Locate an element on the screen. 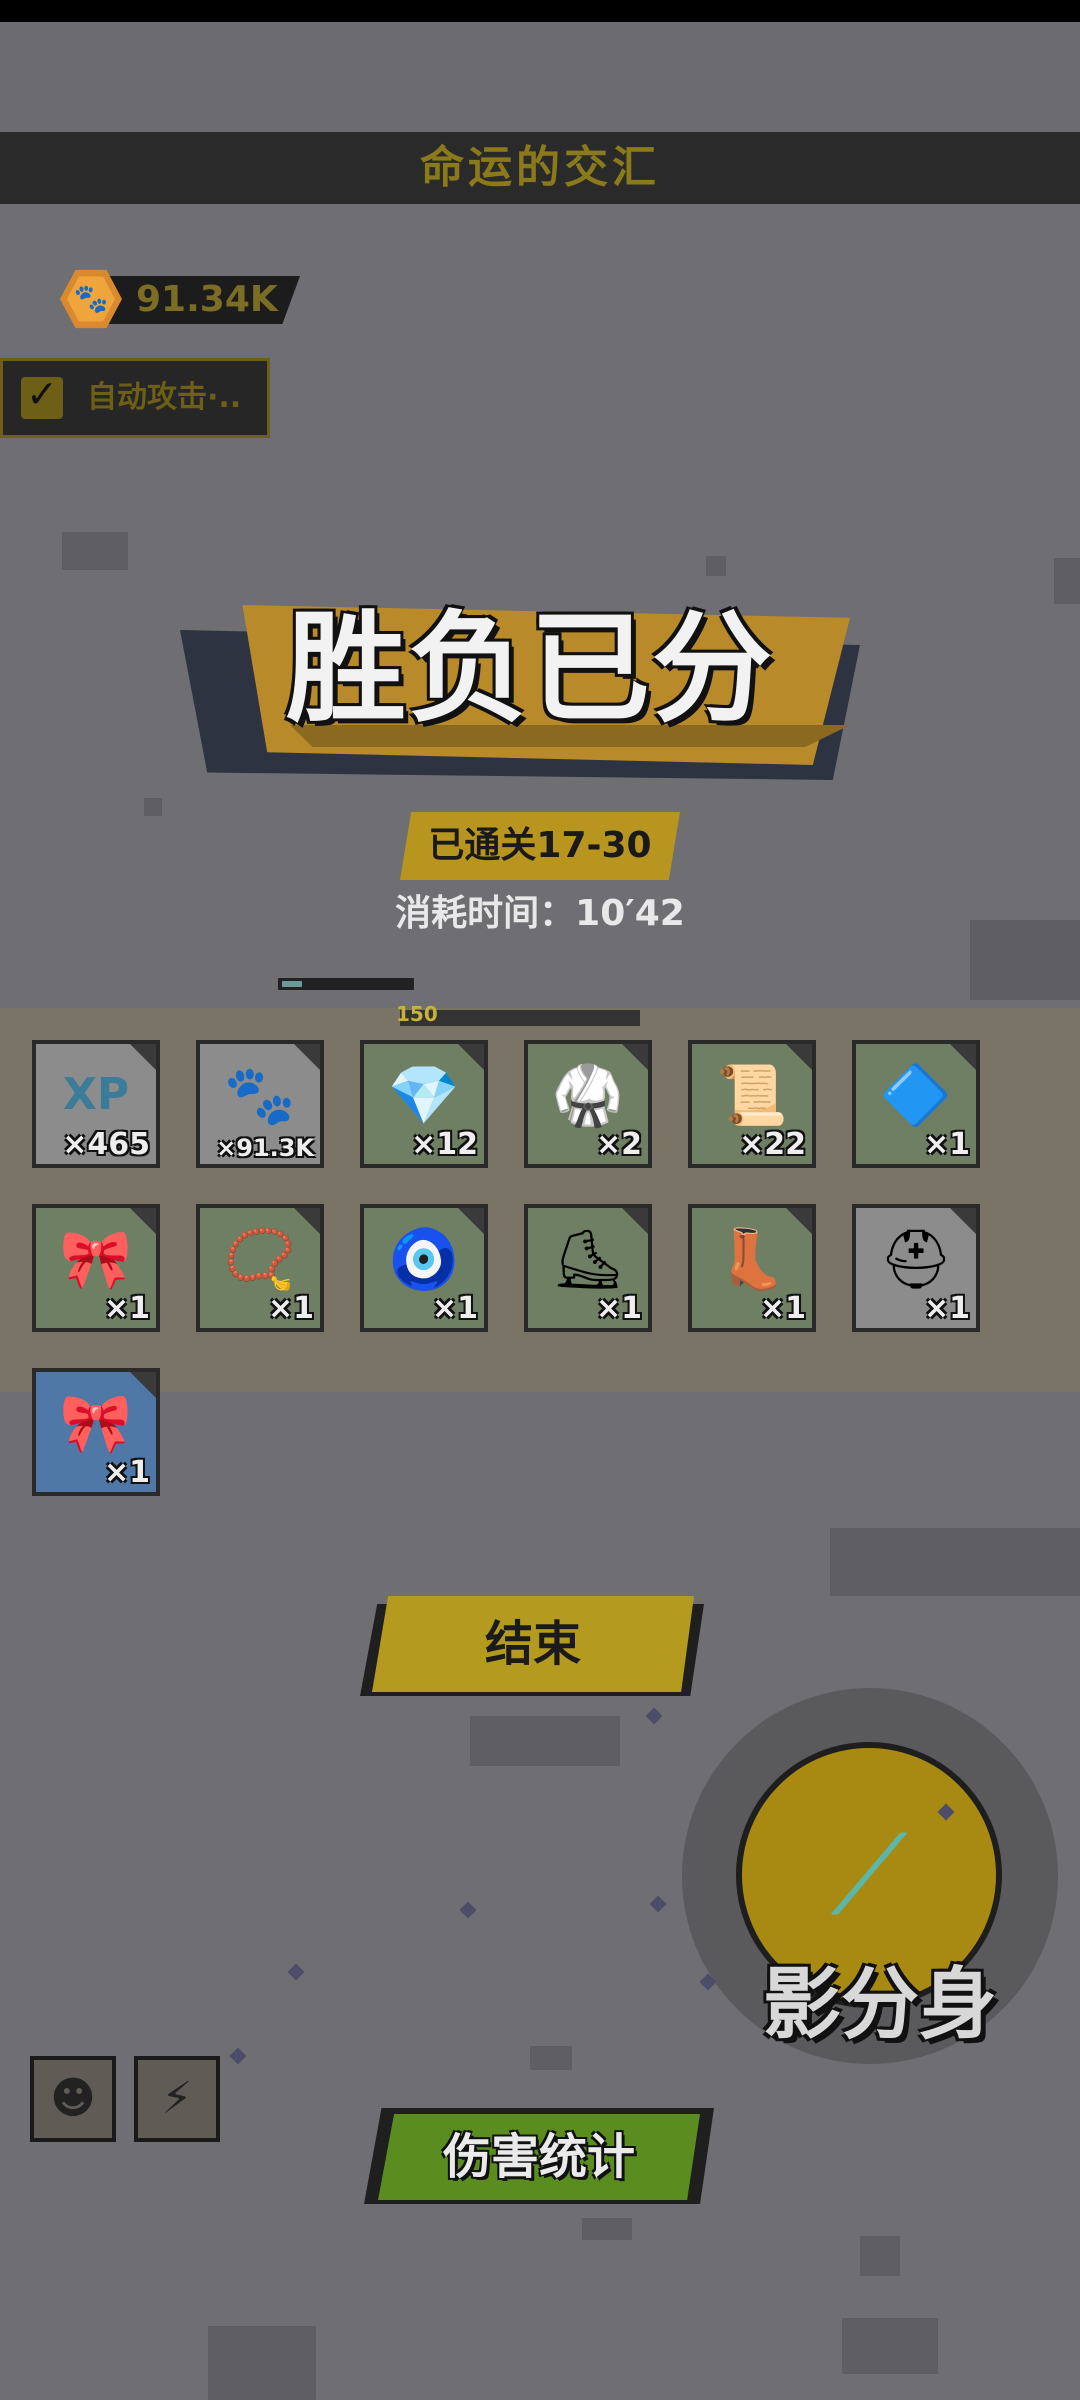 The image size is (1080, 2400). lightning-icon: ⚡ is located at coordinates (177, 2098).